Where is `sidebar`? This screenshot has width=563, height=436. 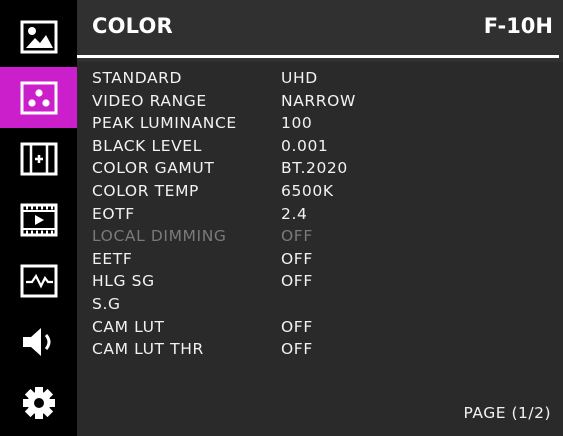 sidebar is located at coordinates (38, 218).